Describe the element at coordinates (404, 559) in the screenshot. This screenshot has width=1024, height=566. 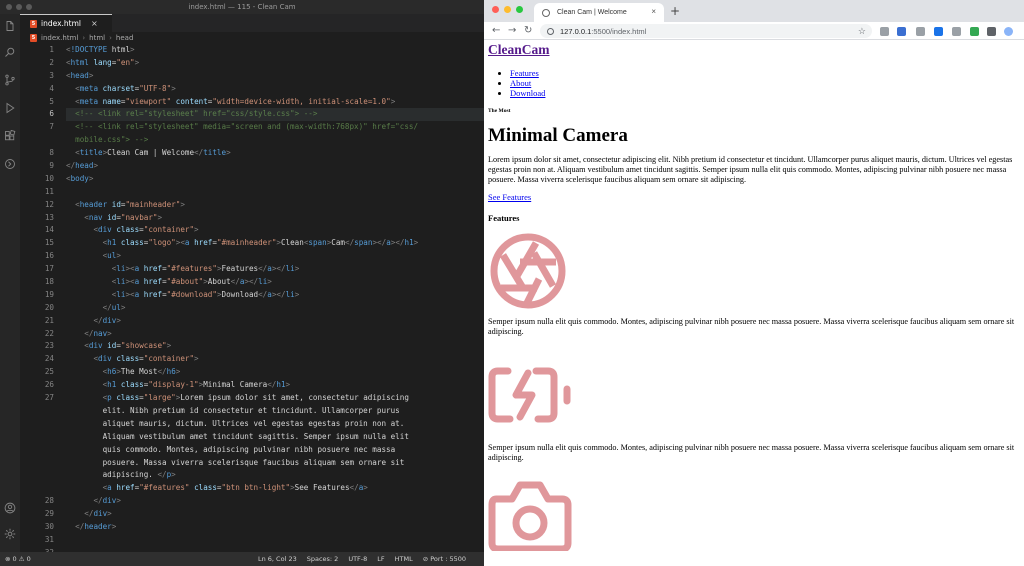
I see `language-mode: HTML` at that location.